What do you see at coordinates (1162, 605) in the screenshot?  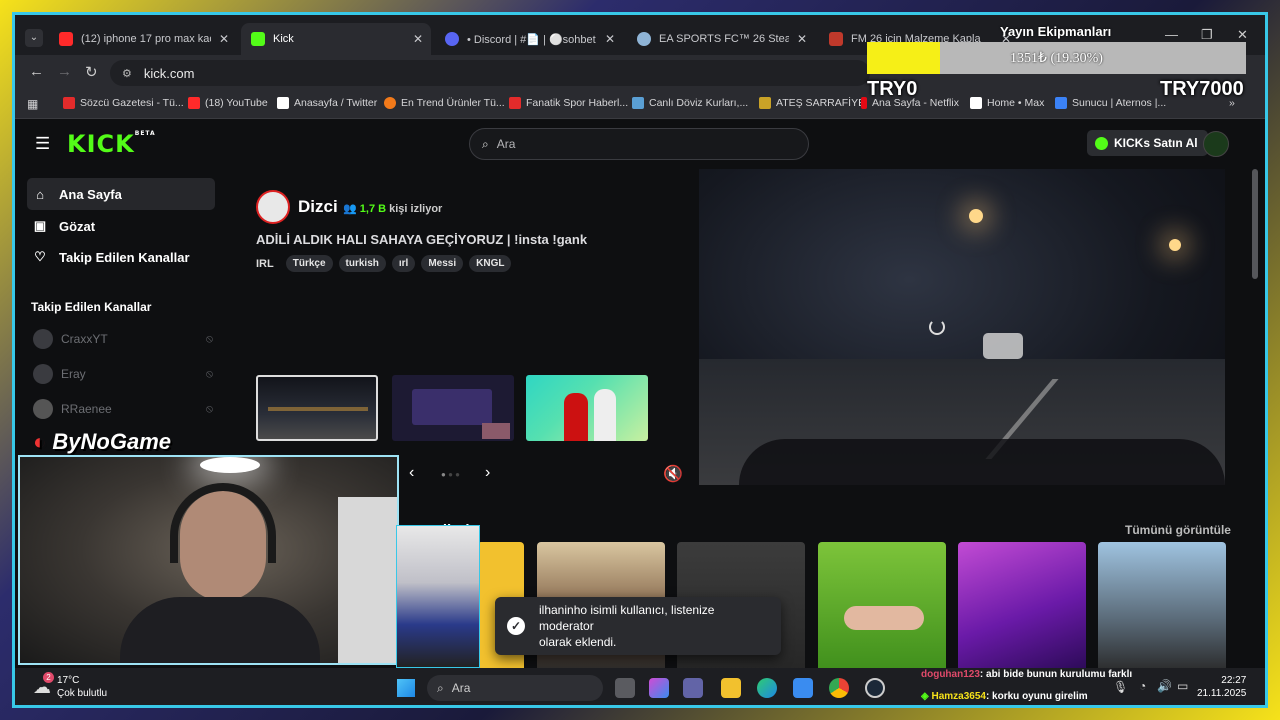 I see `category-card-pubg` at bounding box center [1162, 605].